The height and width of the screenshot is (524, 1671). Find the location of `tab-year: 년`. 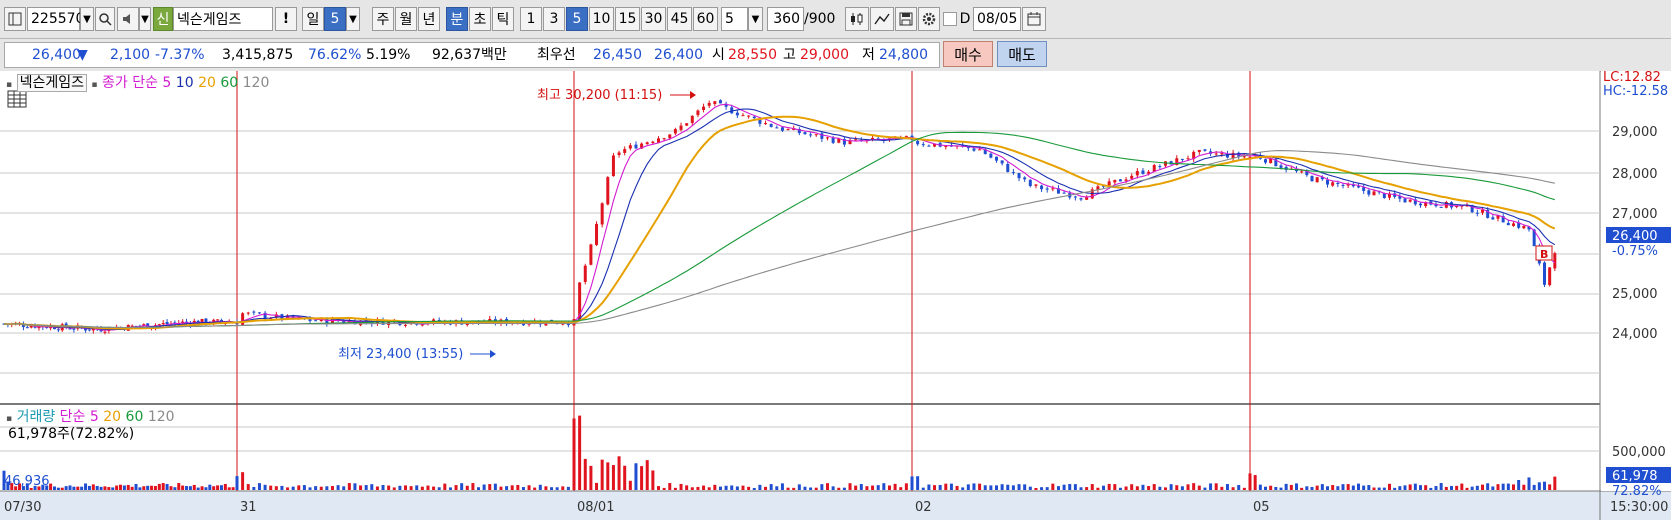

tab-year: 년 is located at coordinates (429, 19).